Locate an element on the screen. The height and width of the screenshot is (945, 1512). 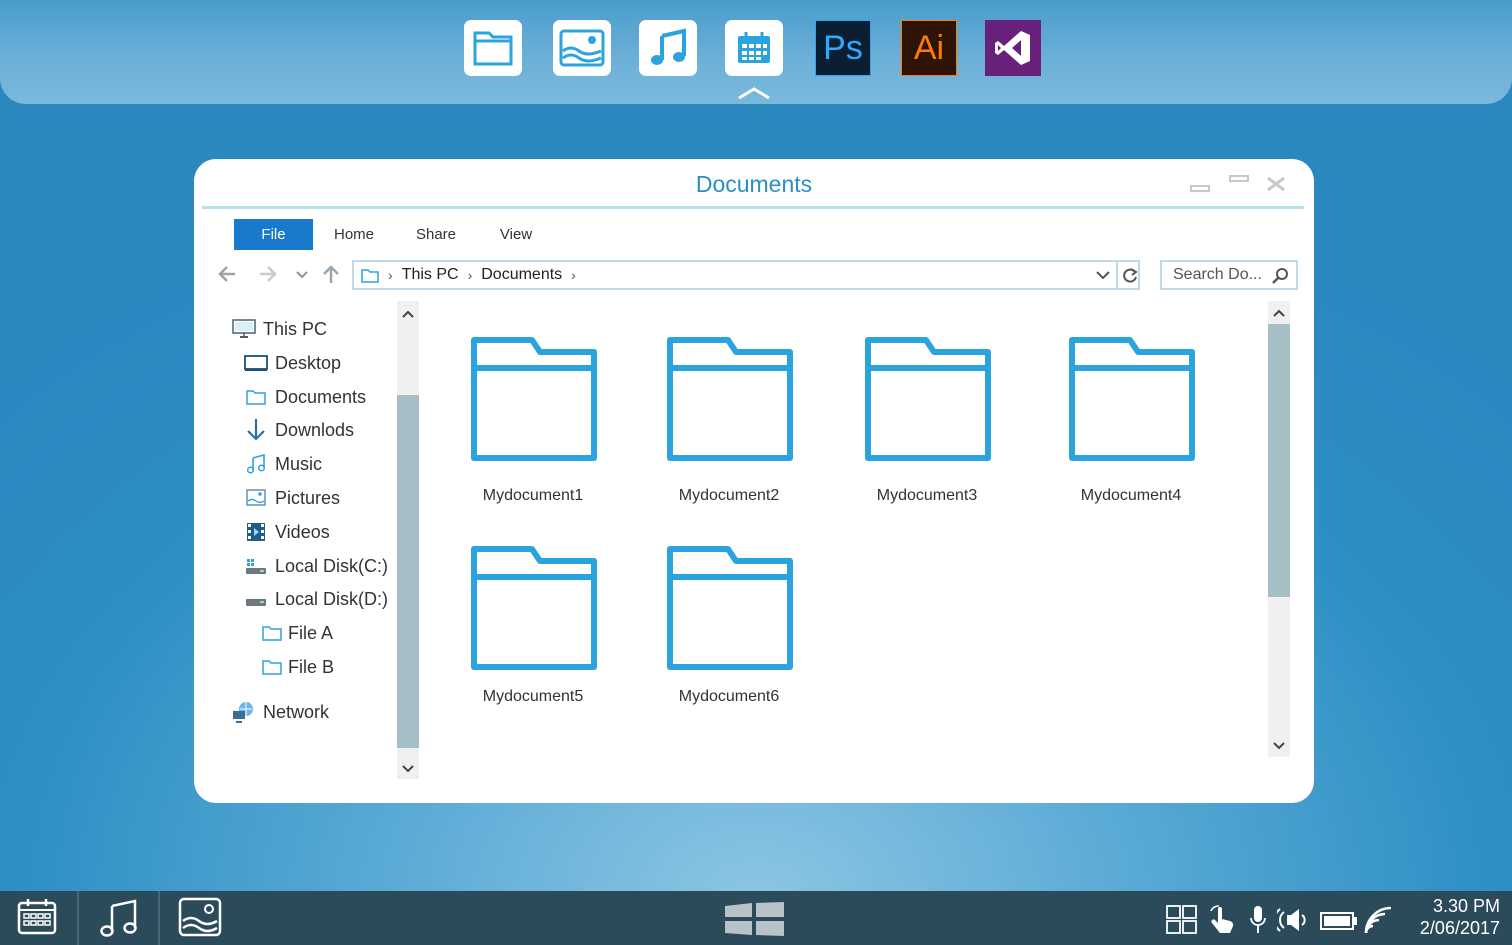
tree-label: This PC is located at coordinates (295, 328).